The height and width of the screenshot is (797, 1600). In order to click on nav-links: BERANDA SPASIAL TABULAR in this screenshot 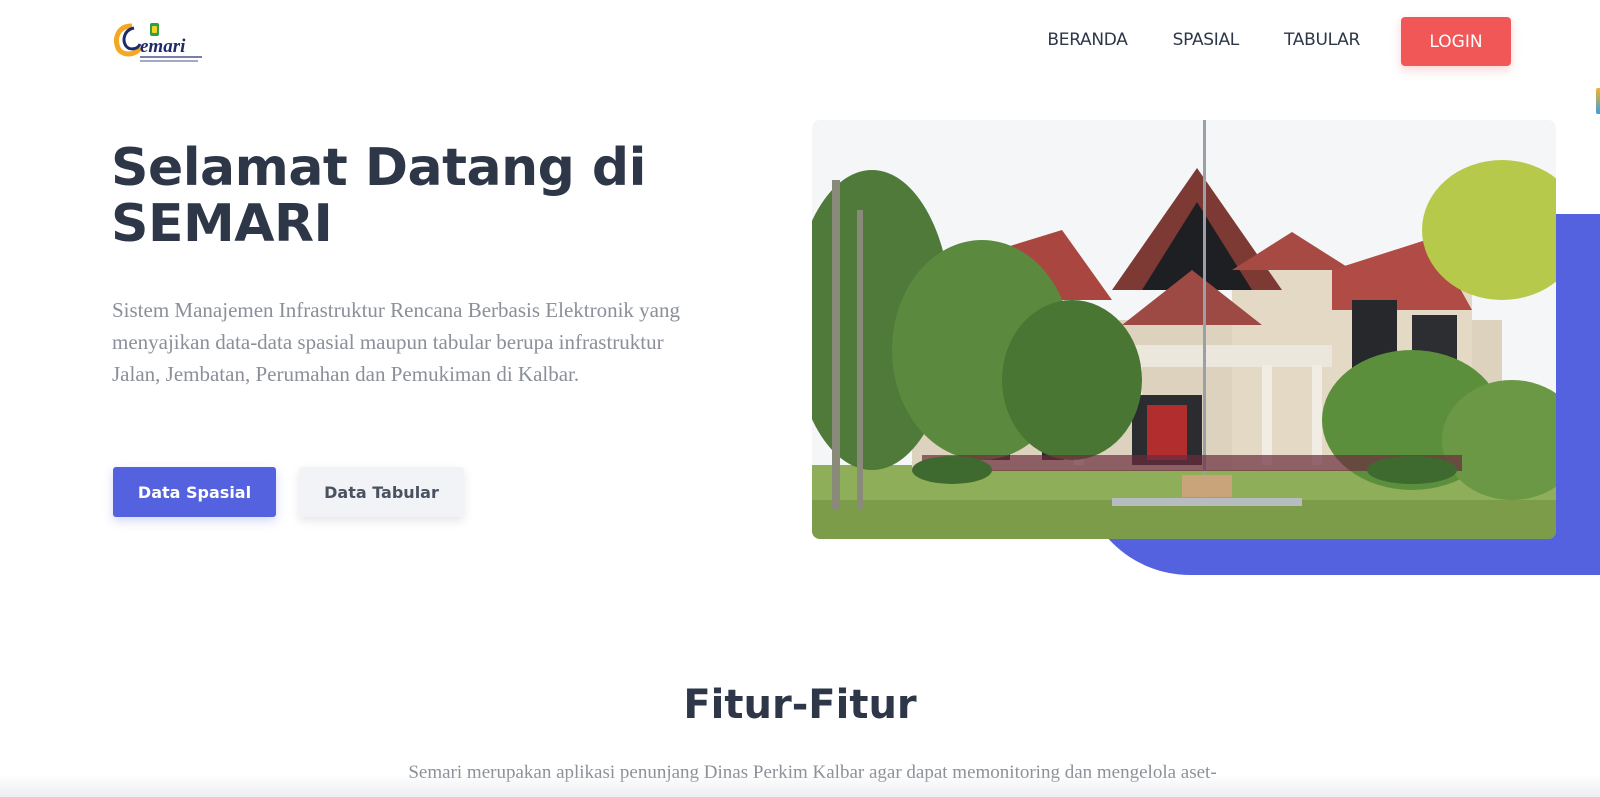, I will do `click(1203, 40)`.